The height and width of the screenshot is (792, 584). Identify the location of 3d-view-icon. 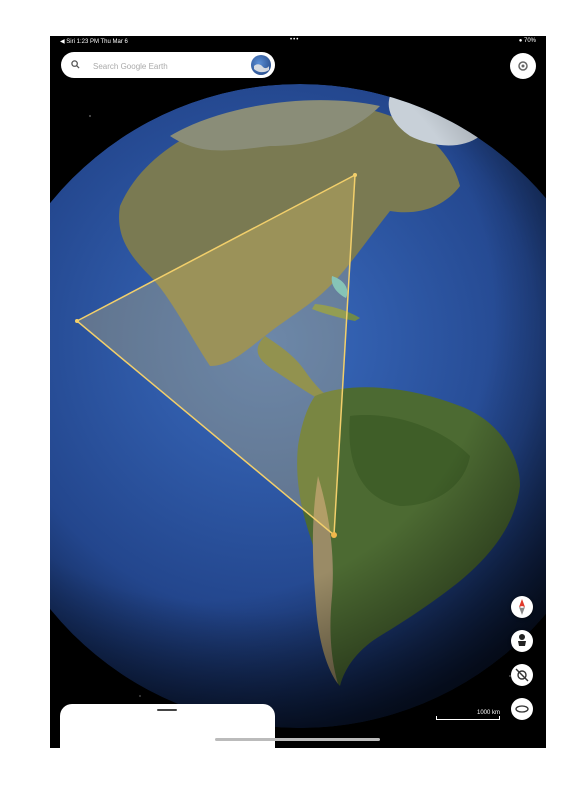
(522, 709).